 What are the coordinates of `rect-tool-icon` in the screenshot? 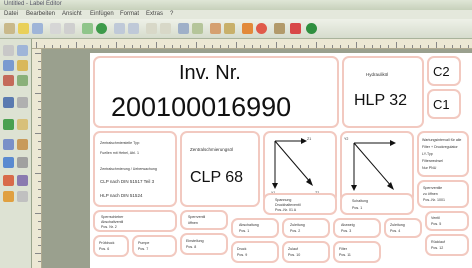 It's located at (22, 102).